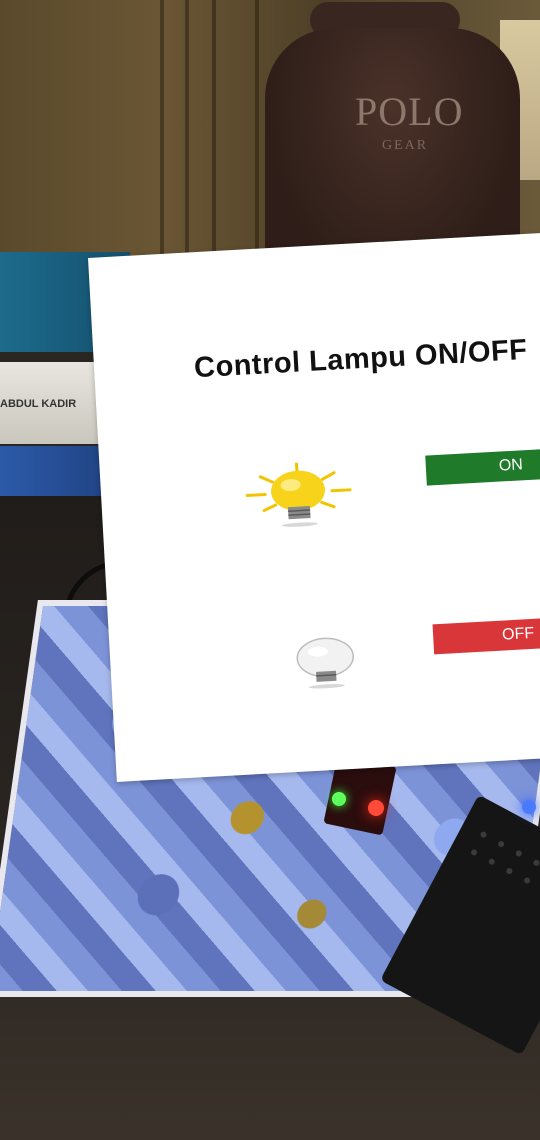  What do you see at coordinates (298, 494) in the screenshot?
I see `lightbulb-on-icon` at bounding box center [298, 494].